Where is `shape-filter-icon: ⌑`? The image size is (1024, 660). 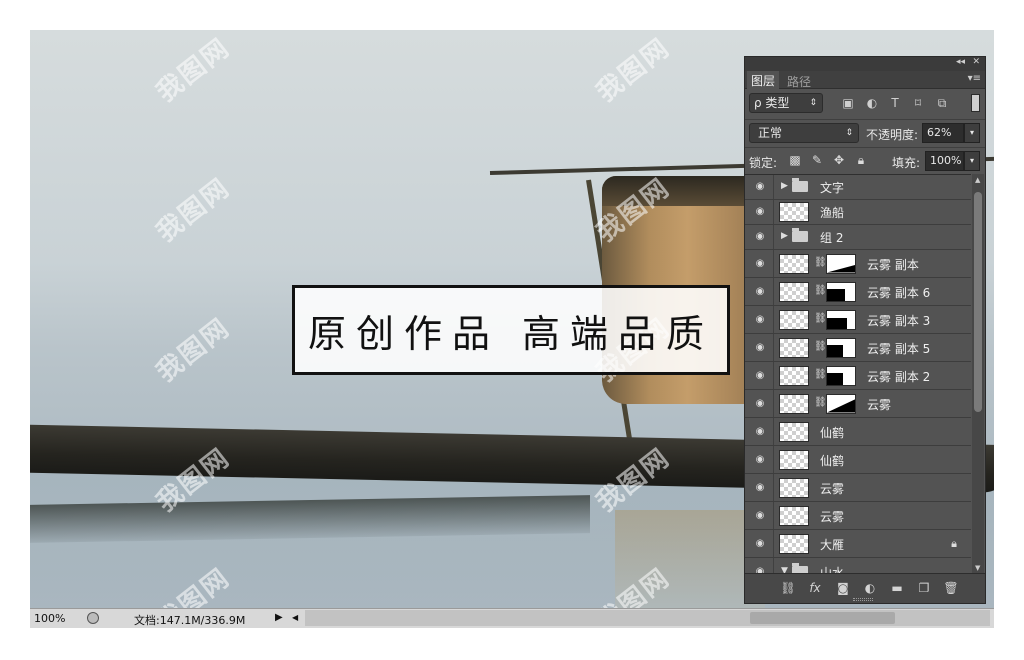
shape-filter-icon: ⌑ is located at coordinates (918, 103).